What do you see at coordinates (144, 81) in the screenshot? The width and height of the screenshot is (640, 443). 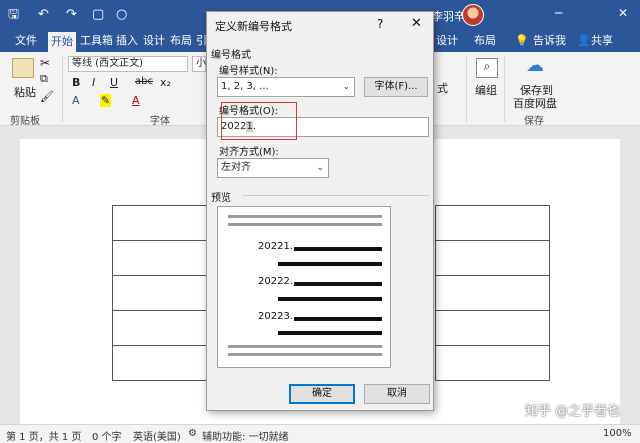 I see `strikethrough-button: abc` at bounding box center [144, 81].